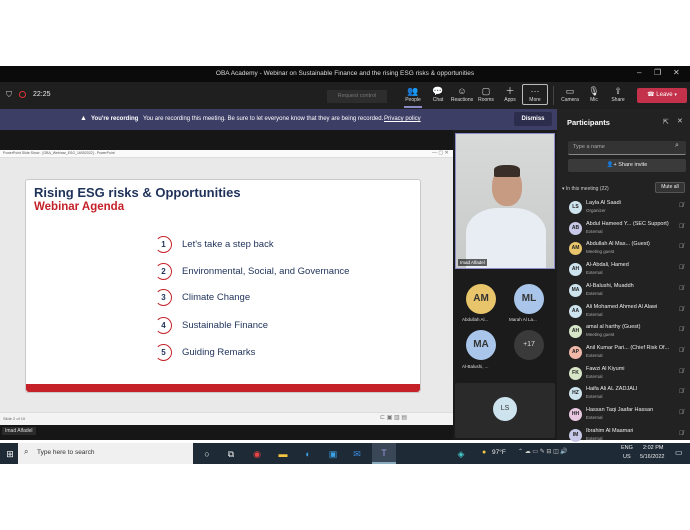 Image resolution: width=690 pixels, height=530 pixels. Describe the element at coordinates (623, 415) in the screenshot. I see `participant-row: HH Hassan Taqi Jaafar Hassan External 🎙̸` at that location.